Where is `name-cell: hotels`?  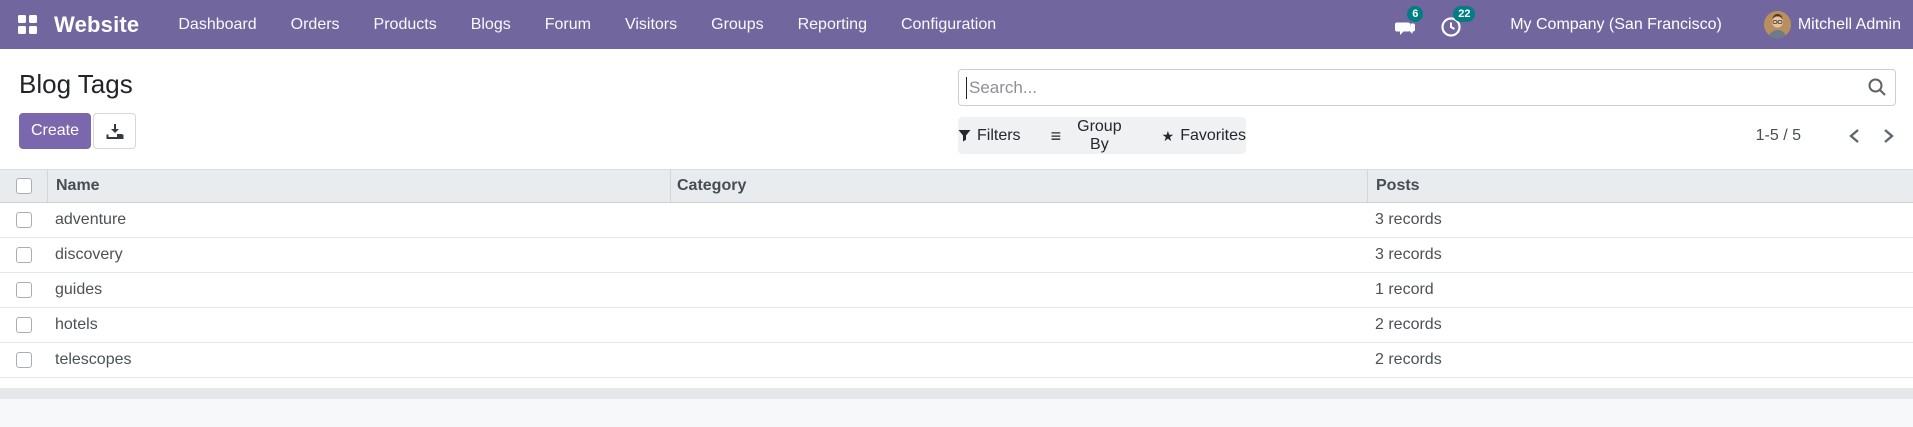
name-cell: hotels is located at coordinates (76, 324).